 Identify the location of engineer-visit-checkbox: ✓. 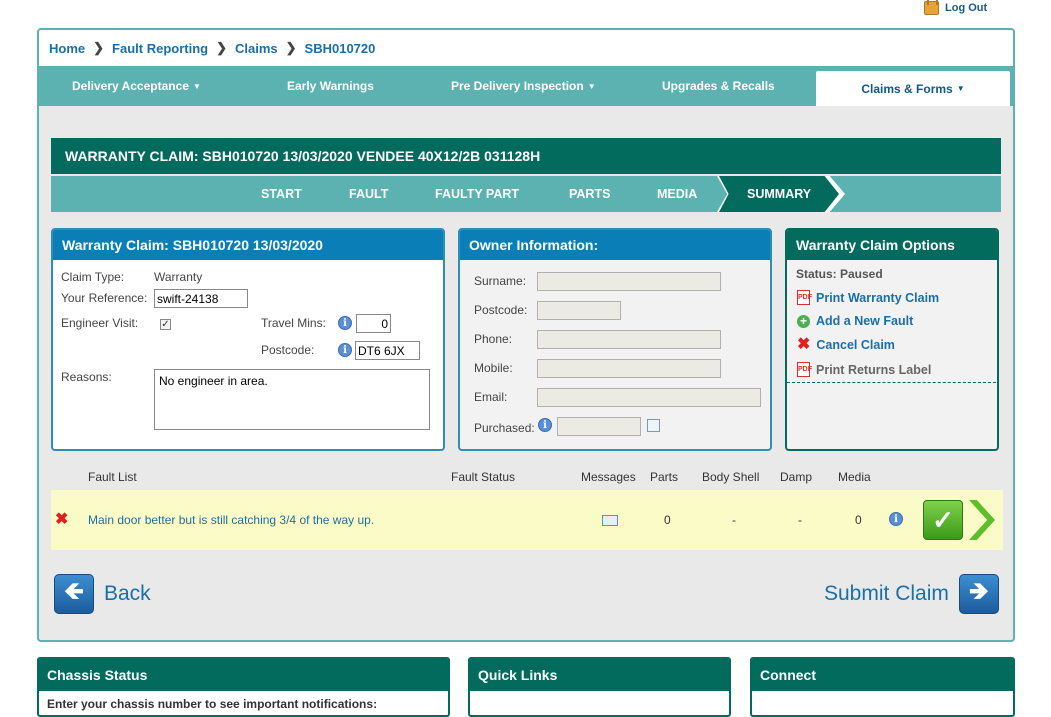
(165, 324).